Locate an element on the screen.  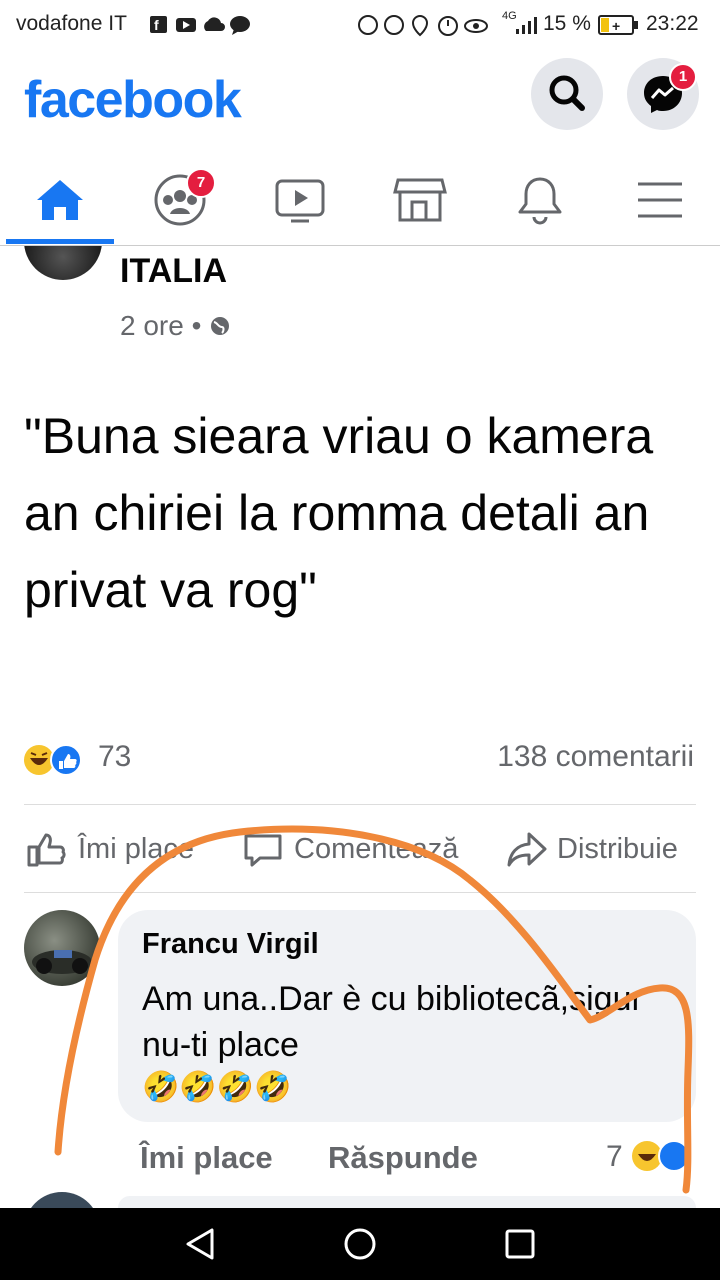
globe-icon is located at coordinates (220, 326).